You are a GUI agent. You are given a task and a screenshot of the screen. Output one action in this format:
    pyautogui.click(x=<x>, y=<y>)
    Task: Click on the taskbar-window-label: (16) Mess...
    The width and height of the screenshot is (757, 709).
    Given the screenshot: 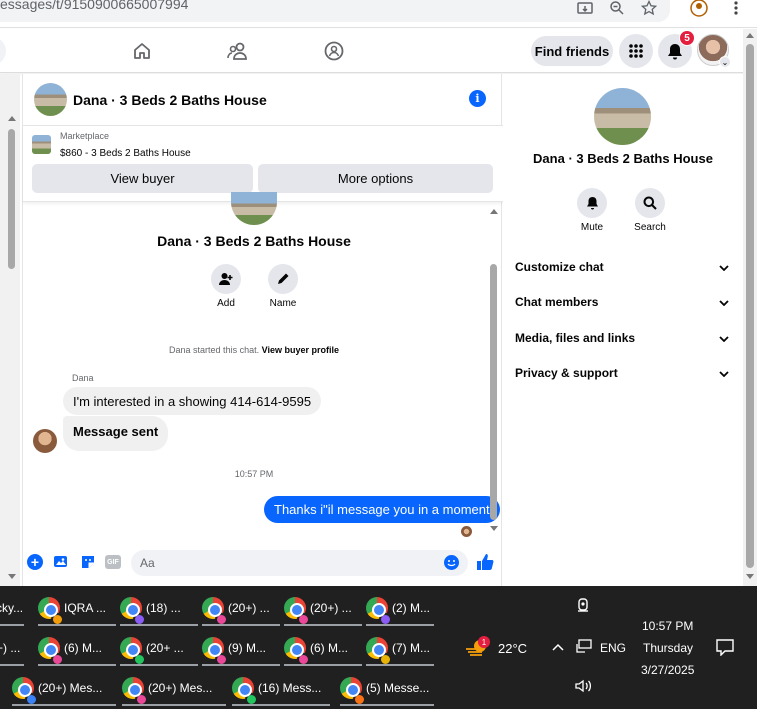 What is the action you would take?
    pyautogui.click(x=290, y=688)
    